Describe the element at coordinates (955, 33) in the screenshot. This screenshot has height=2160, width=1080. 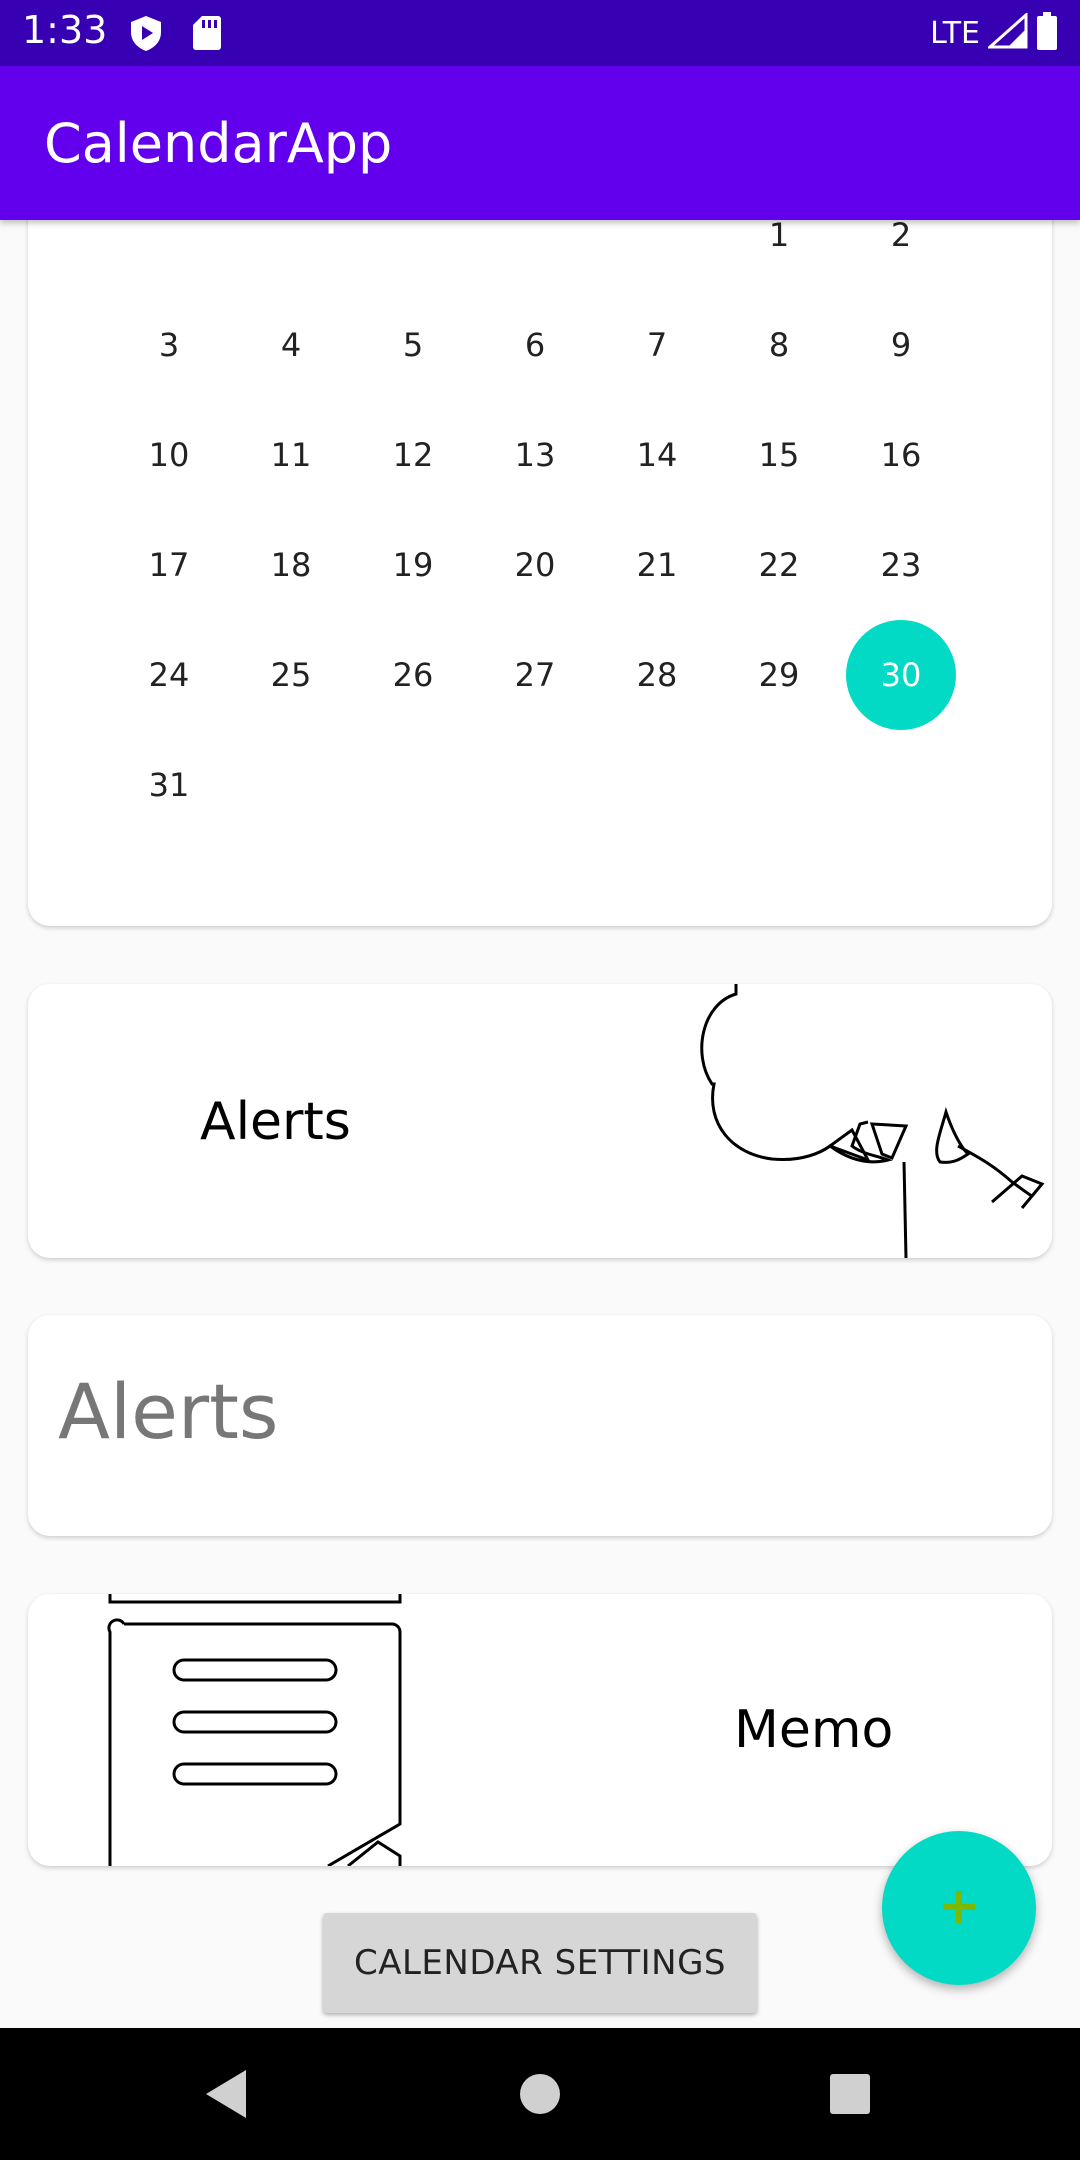
I see `network-type: LTE` at that location.